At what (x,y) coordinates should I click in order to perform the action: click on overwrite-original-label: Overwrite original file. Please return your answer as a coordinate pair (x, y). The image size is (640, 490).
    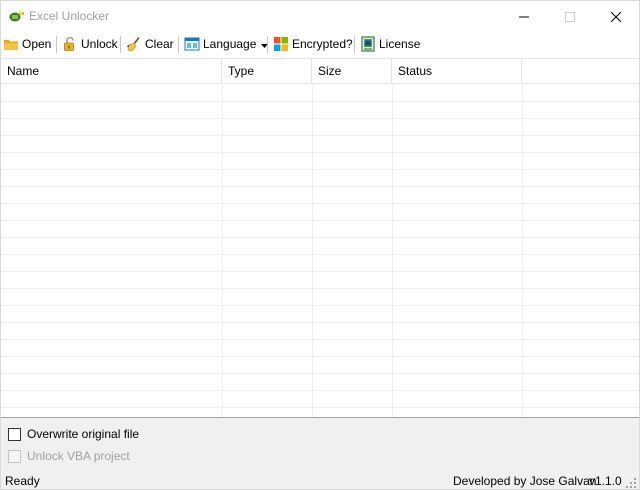
    Looking at the image, I should click on (83, 434).